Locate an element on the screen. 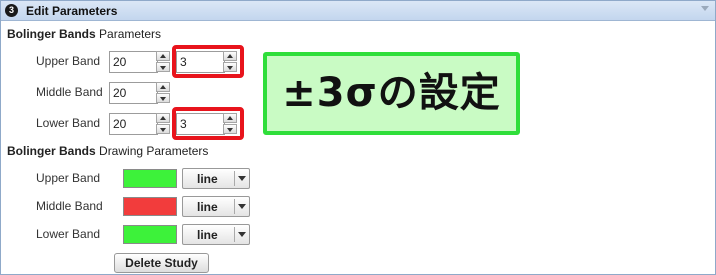 The height and width of the screenshot is (275, 716). drawing-section-title-rest: Drawing Parameters is located at coordinates (152, 151).